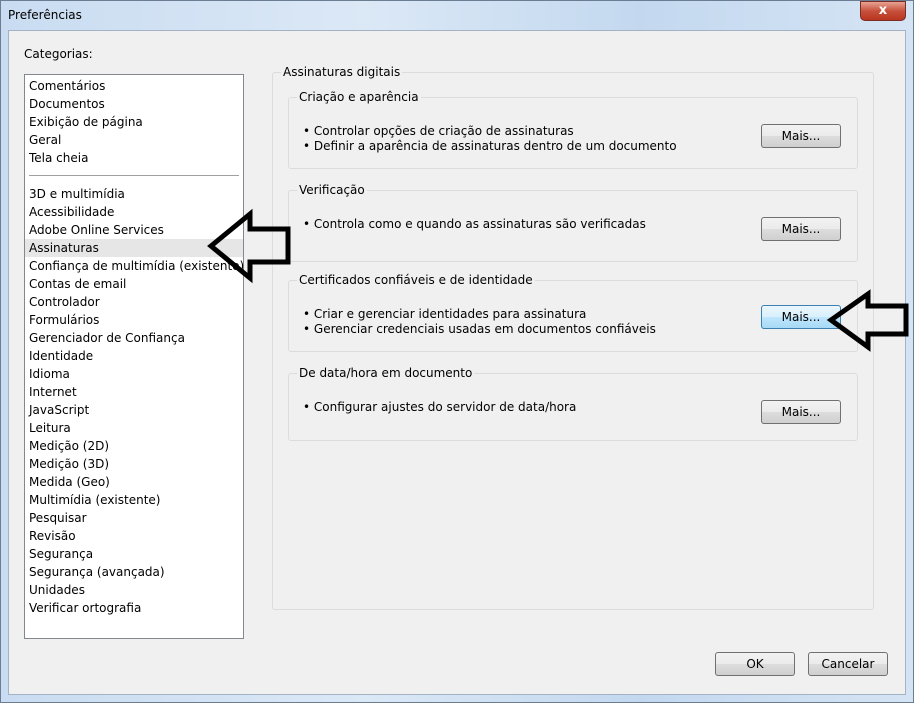 The image size is (914, 703). What do you see at coordinates (359, 97) in the screenshot?
I see `section-title: Criação e aparência` at bounding box center [359, 97].